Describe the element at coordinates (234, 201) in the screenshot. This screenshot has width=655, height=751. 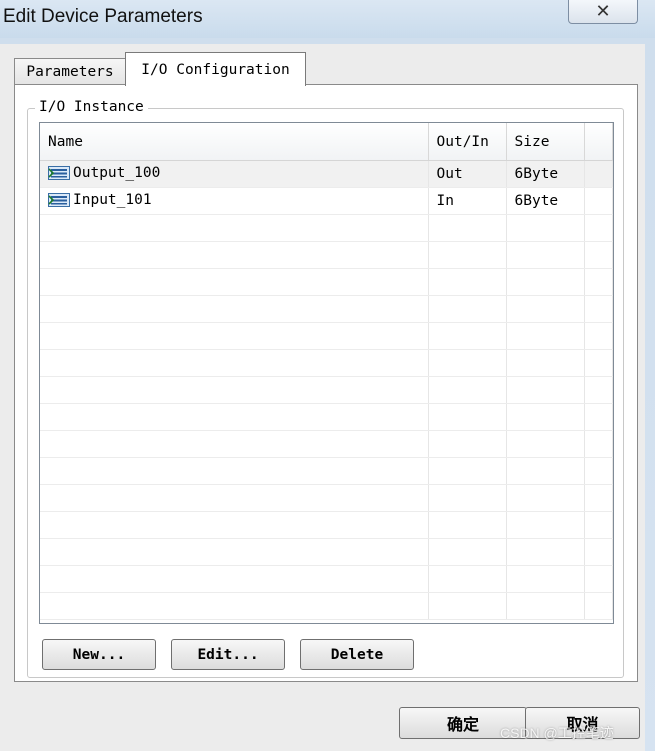
I see `cell-name: Input_101` at that location.